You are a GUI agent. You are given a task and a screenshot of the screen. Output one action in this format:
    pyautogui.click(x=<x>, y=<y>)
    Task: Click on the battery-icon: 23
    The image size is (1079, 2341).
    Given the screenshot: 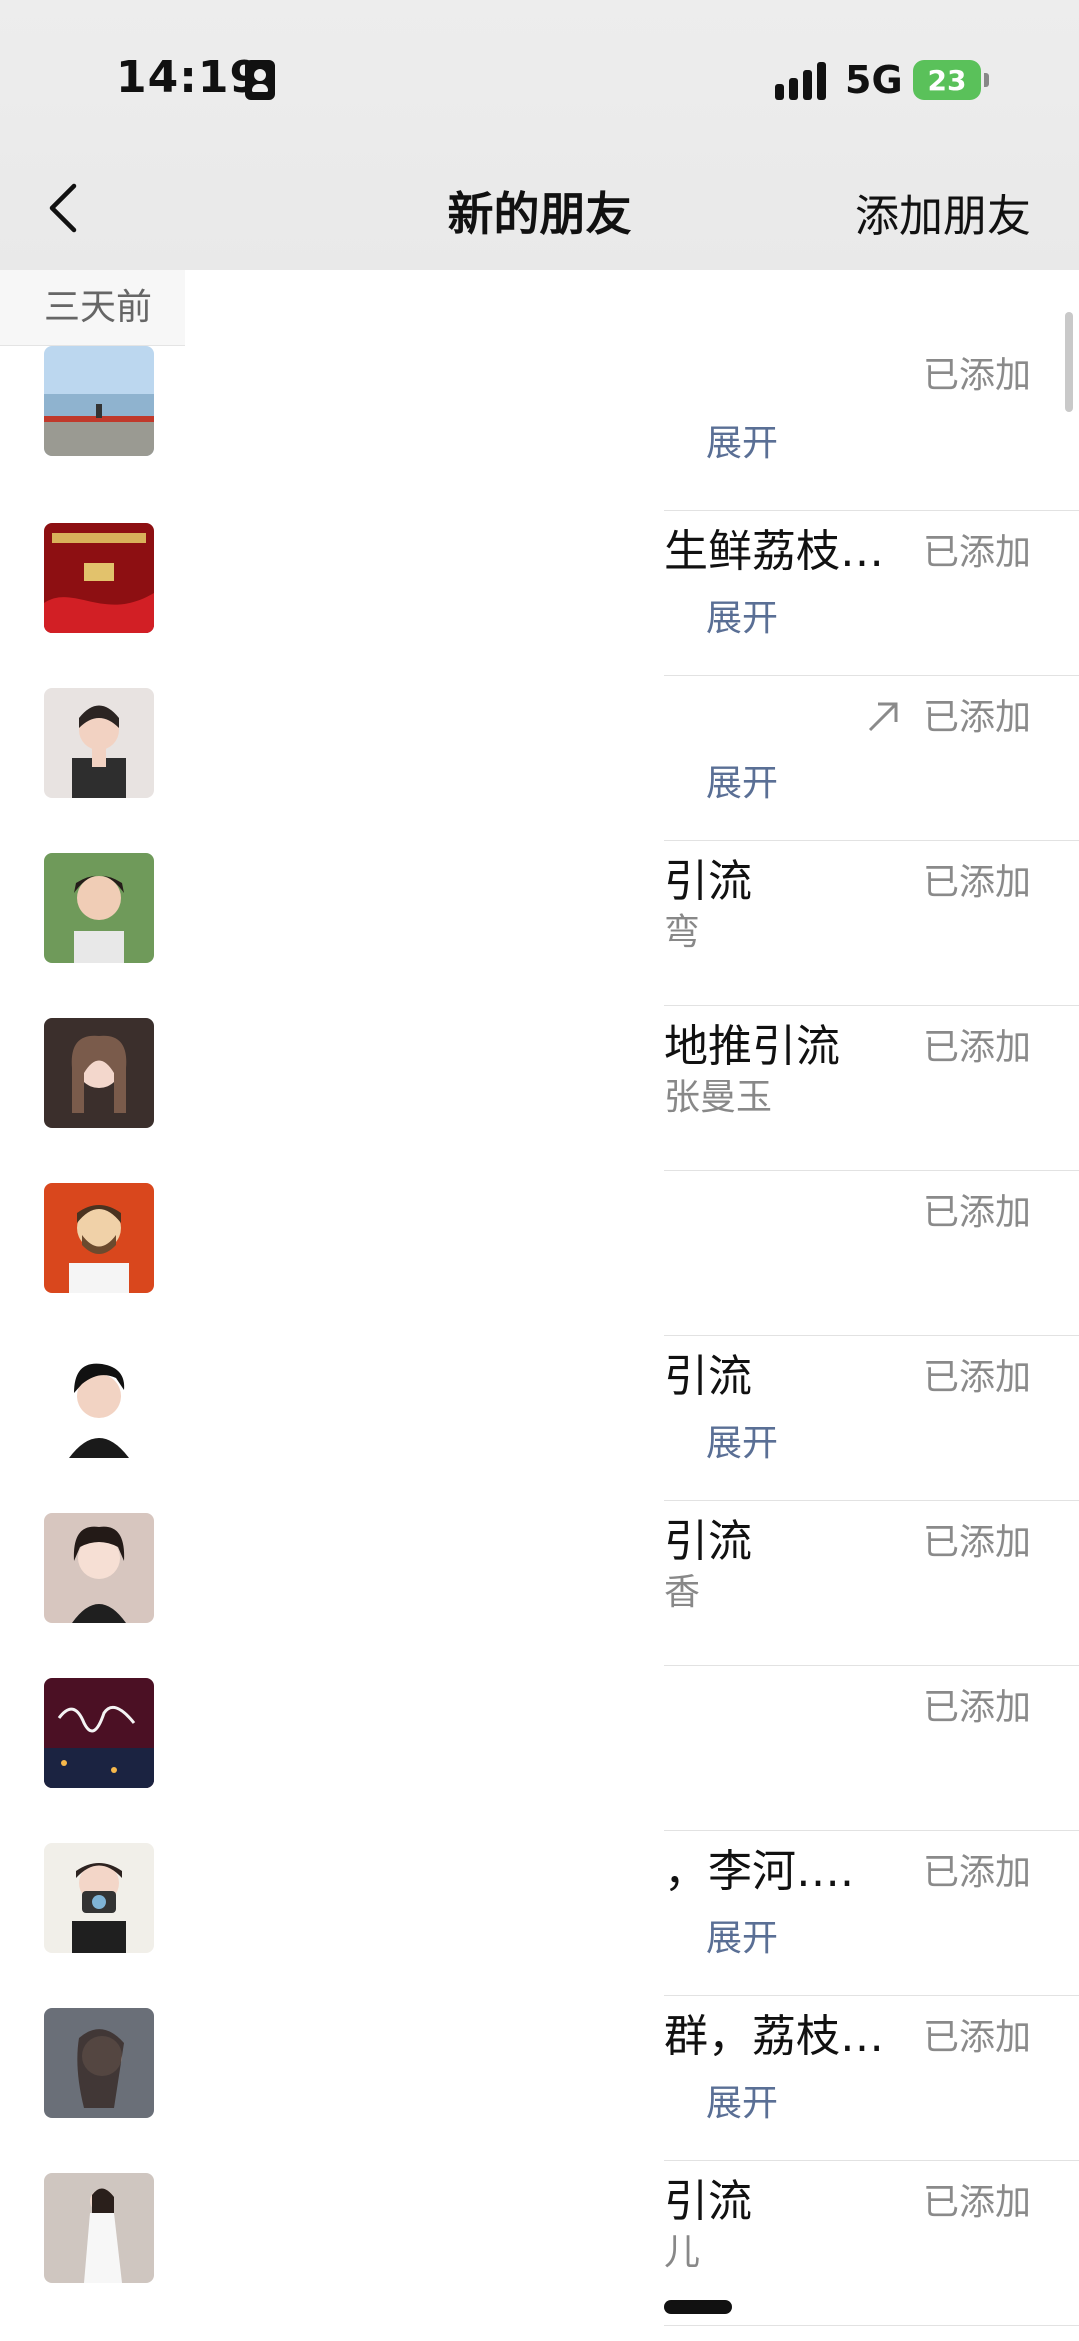 What is the action you would take?
    pyautogui.click(x=951, y=80)
    